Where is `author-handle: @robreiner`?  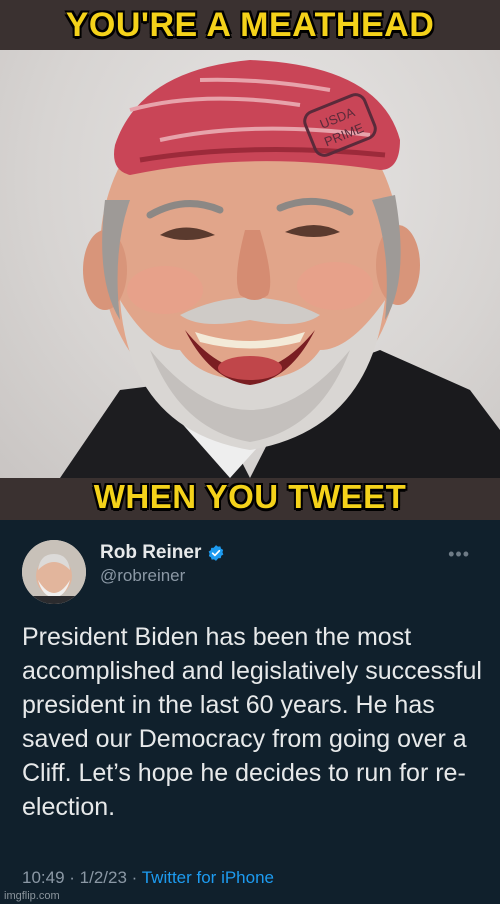
author-handle: @robreiner is located at coordinates (142, 576).